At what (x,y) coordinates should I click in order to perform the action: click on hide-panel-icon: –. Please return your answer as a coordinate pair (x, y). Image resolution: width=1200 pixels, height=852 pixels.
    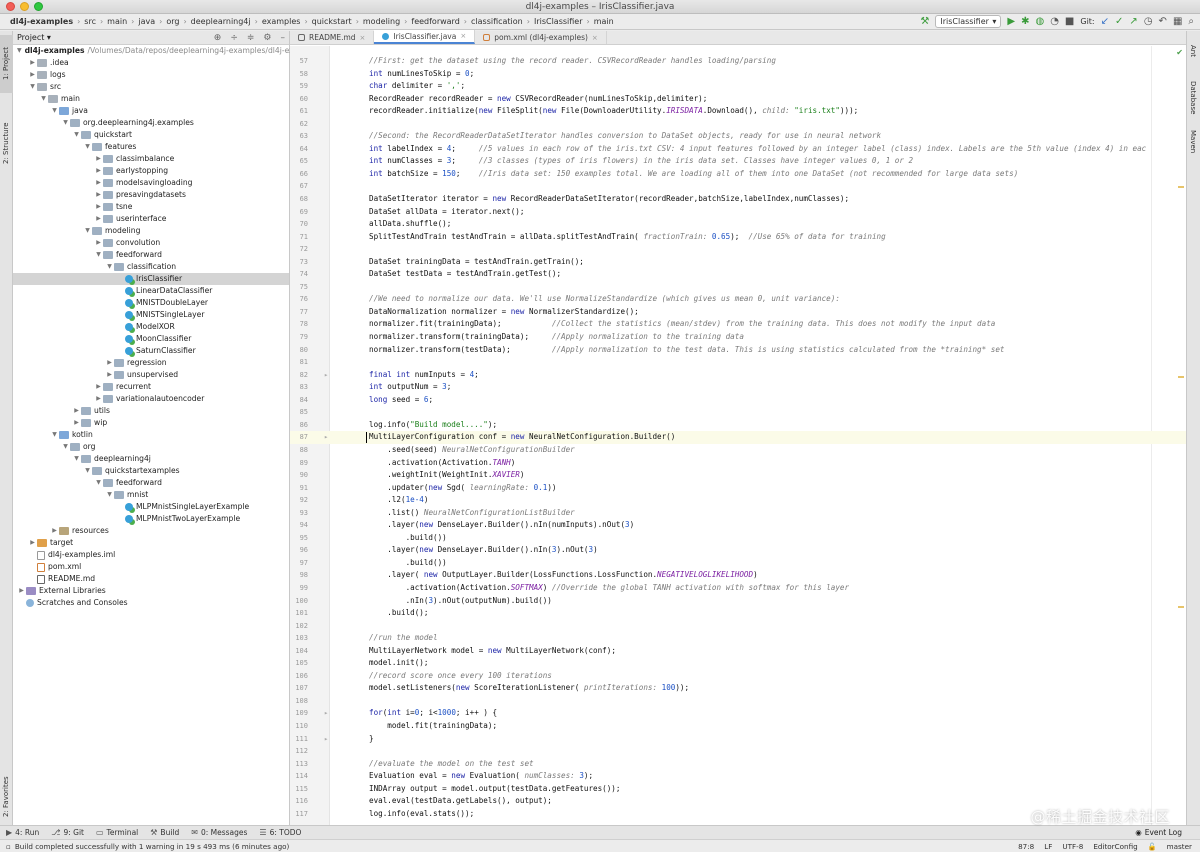
    Looking at the image, I should click on (283, 38).